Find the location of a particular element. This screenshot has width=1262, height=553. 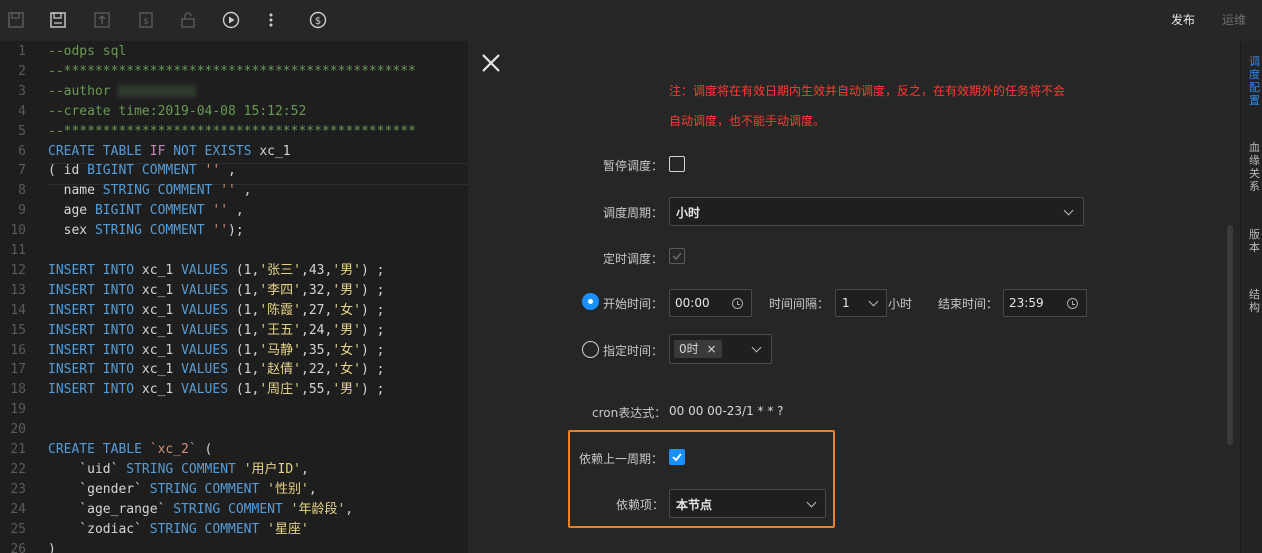

code-text: ( id BIGINT COMMENT '' , is located at coordinates (142, 171).